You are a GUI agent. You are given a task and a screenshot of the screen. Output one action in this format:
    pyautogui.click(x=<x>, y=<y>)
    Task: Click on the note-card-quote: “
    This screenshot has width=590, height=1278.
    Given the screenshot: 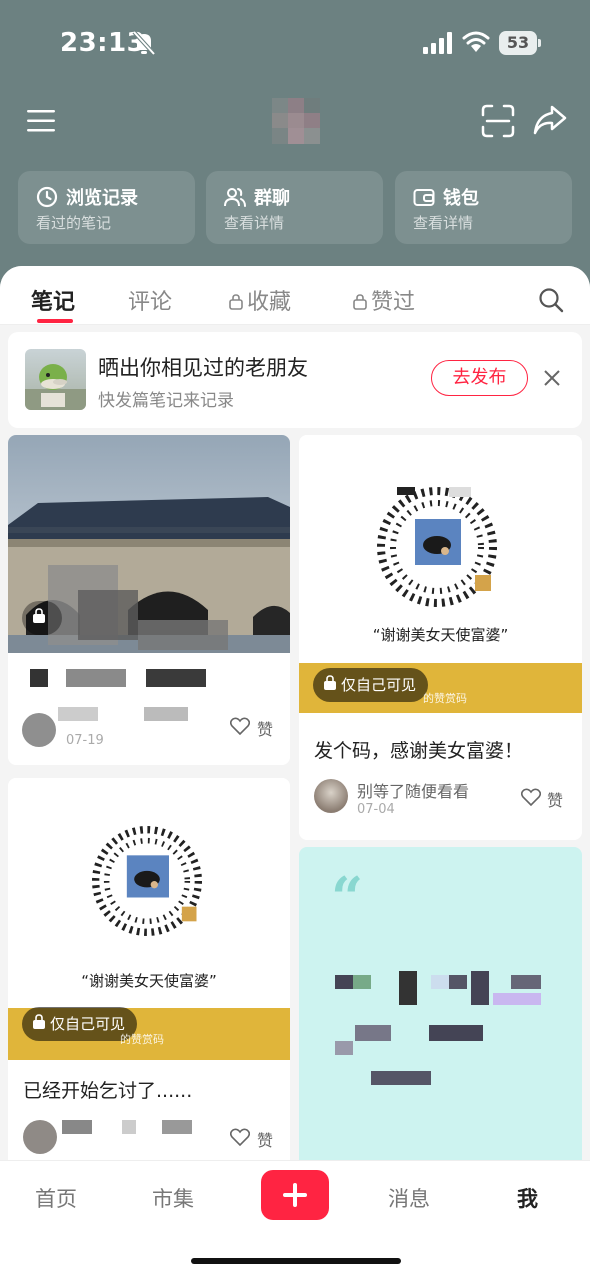 What is the action you would take?
    pyautogui.click(x=440, y=1017)
    